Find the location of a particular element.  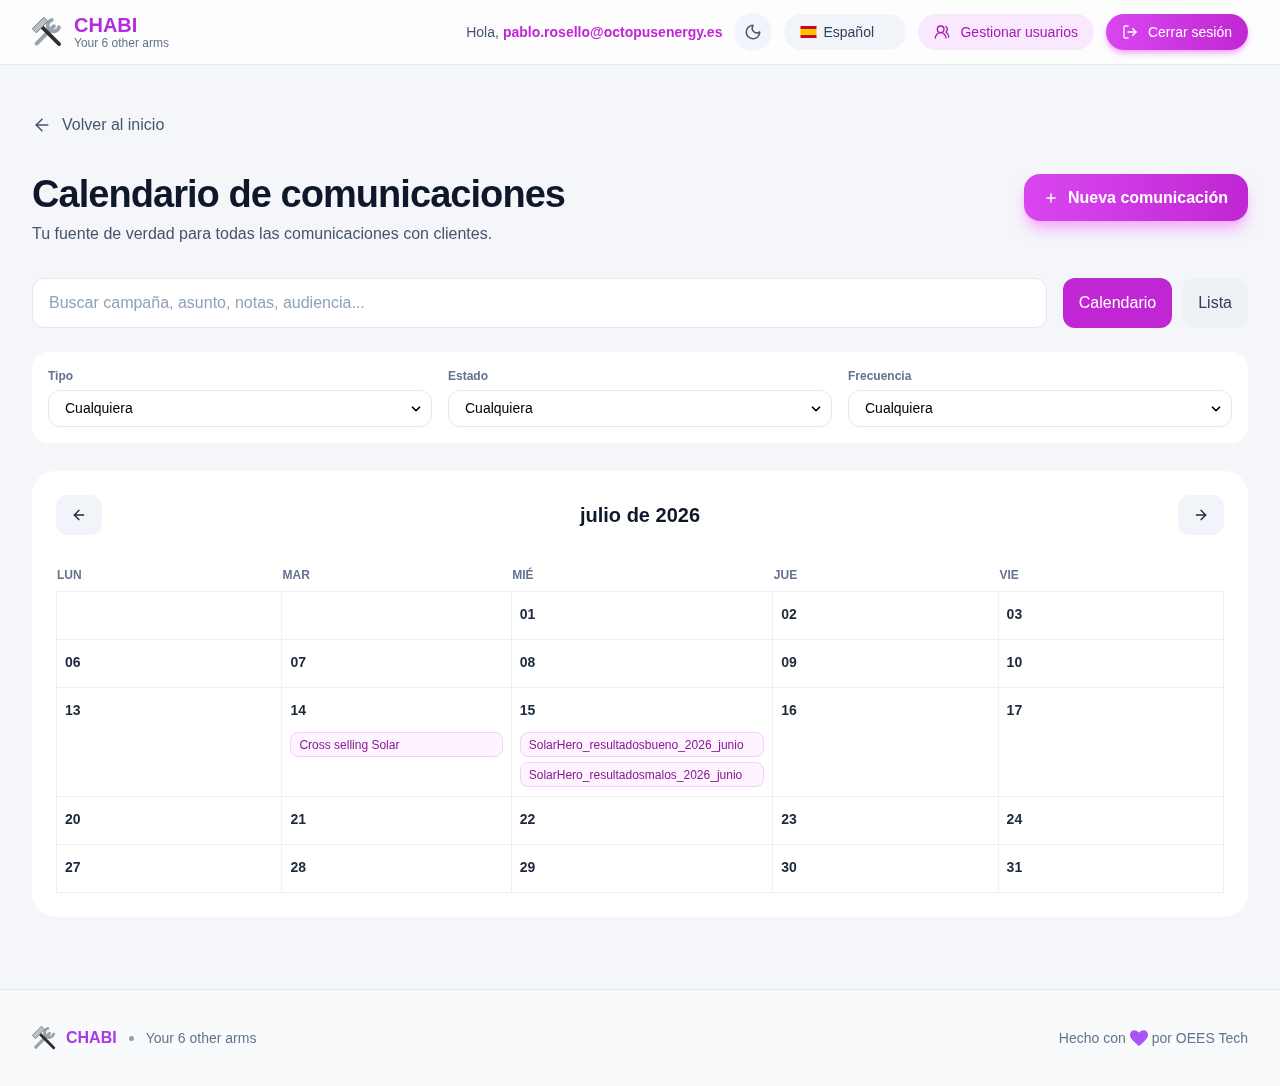

theme-toggle-button is located at coordinates (753, 32).